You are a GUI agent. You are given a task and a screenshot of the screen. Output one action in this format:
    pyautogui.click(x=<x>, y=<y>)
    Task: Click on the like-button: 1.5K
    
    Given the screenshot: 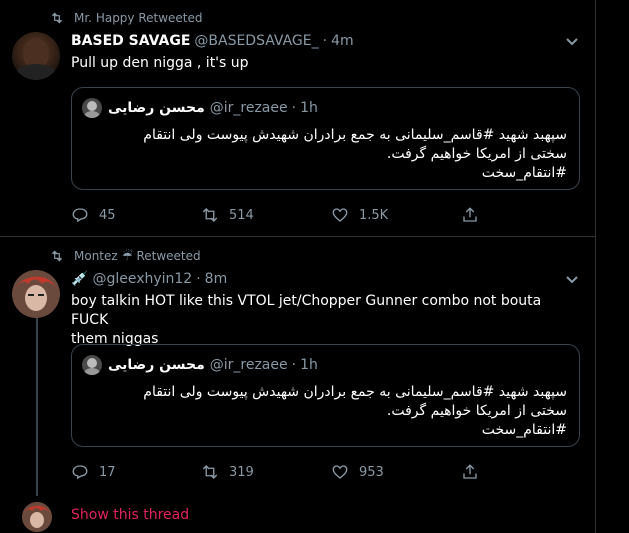 What is the action you would take?
    pyautogui.click(x=396, y=215)
    